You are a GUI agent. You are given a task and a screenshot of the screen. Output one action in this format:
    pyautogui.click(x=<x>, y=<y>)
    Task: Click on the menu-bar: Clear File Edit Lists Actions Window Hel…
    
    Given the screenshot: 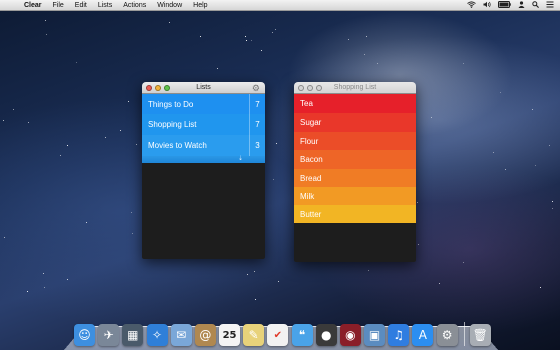 What is the action you would take?
    pyautogui.click(x=280, y=5)
    